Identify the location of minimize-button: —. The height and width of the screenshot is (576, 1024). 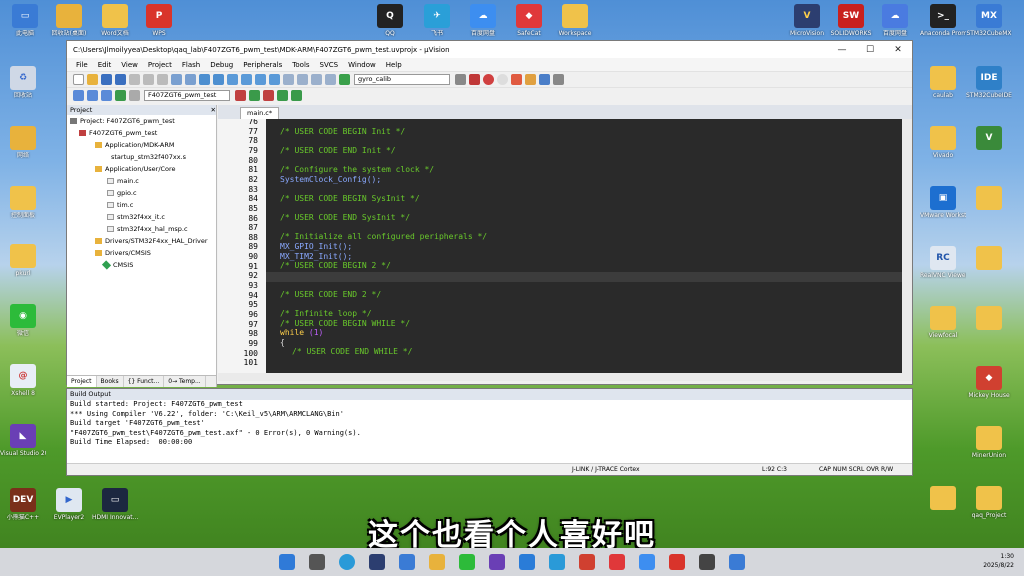
(842, 50).